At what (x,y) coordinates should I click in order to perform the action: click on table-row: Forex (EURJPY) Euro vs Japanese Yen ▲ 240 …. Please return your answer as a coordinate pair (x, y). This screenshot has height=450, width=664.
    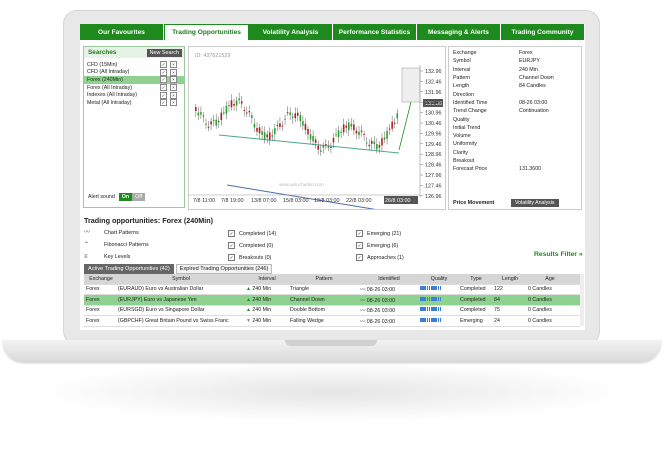
    Looking at the image, I should click on (332, 300).